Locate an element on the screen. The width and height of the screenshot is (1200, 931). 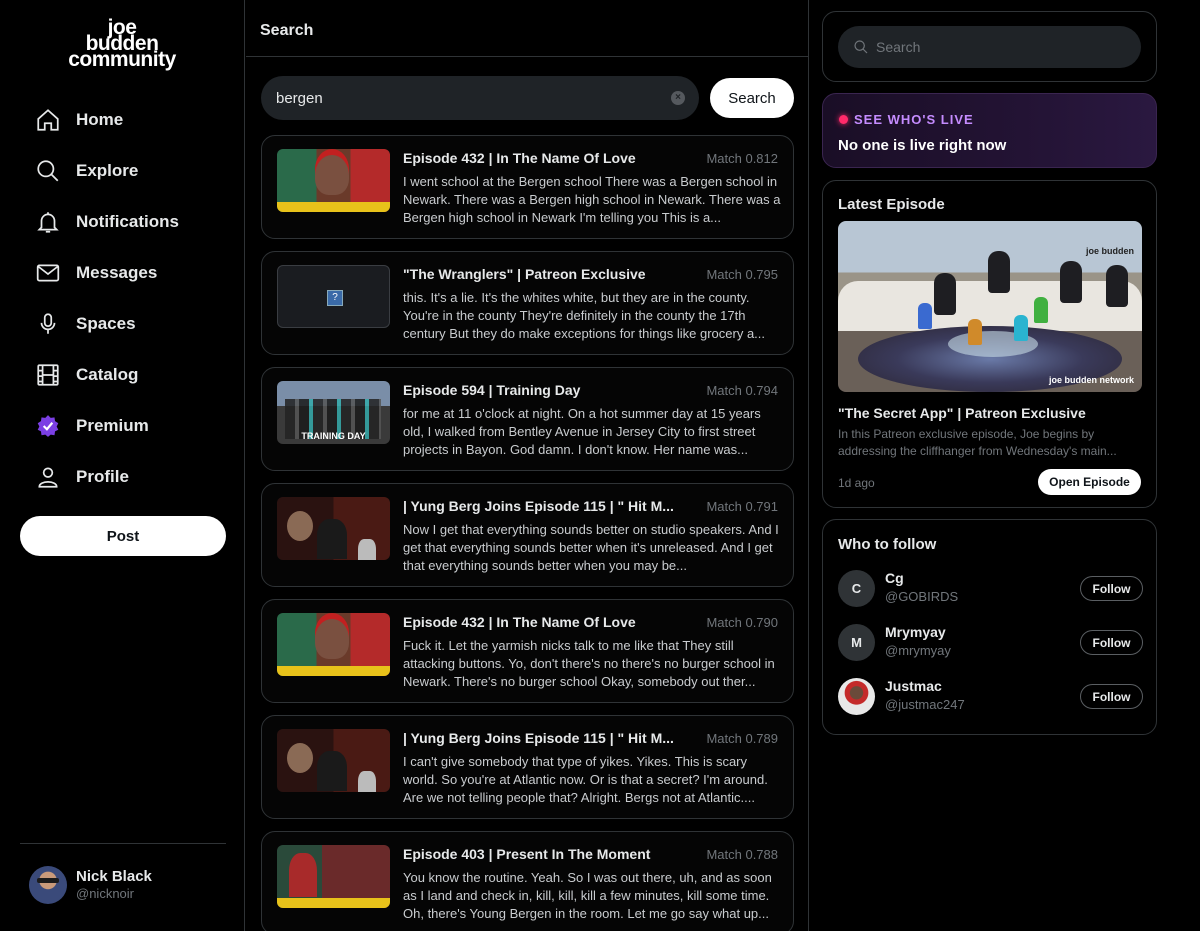
microphone-icon is located at coordinates (48, 324).